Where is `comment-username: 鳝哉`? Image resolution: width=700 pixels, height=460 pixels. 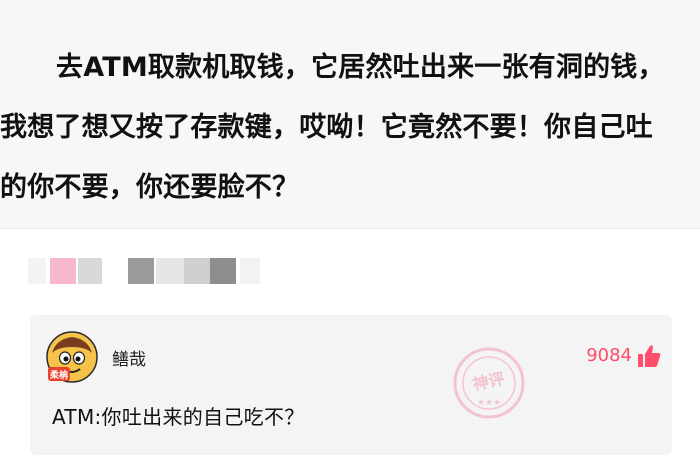
comment-username: 鳝哉 is located at coordinates (129, 357).